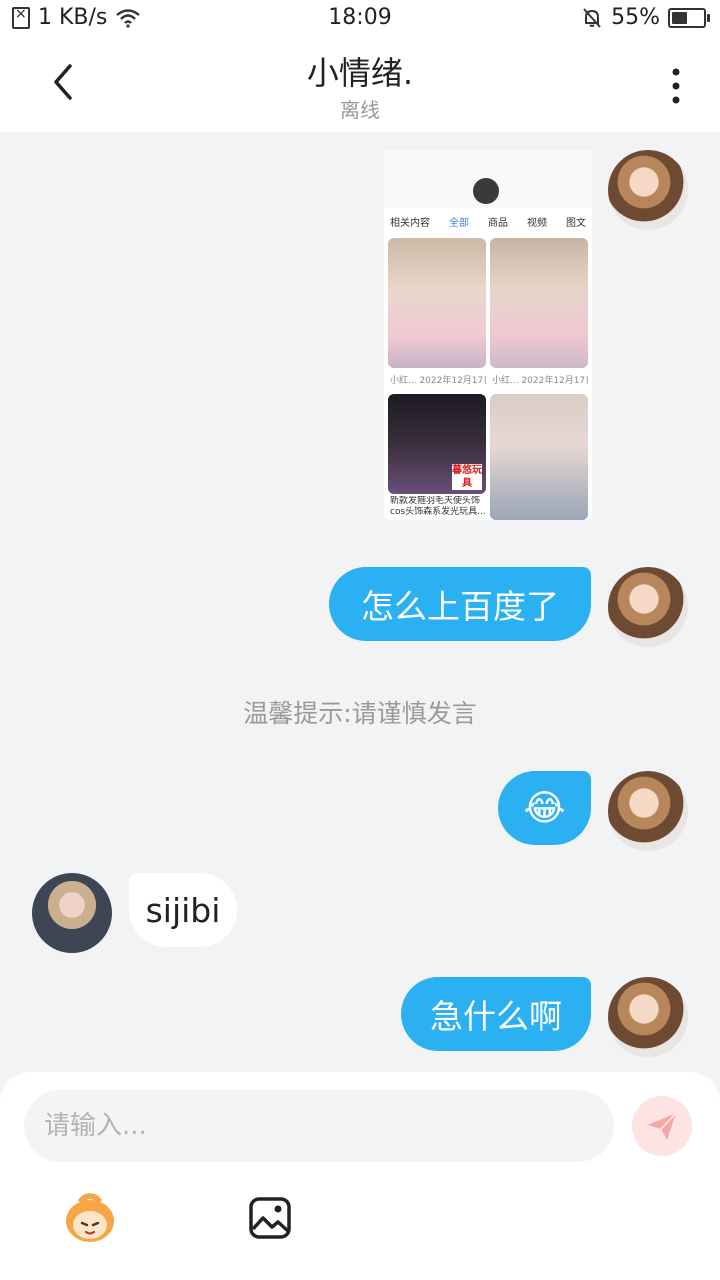 The width and height of the screenshot is (720, 1280). Describe the element at coordinates (467, 477) in the screenshot. I see `preview-badge: 暮悠玩具` at that location.